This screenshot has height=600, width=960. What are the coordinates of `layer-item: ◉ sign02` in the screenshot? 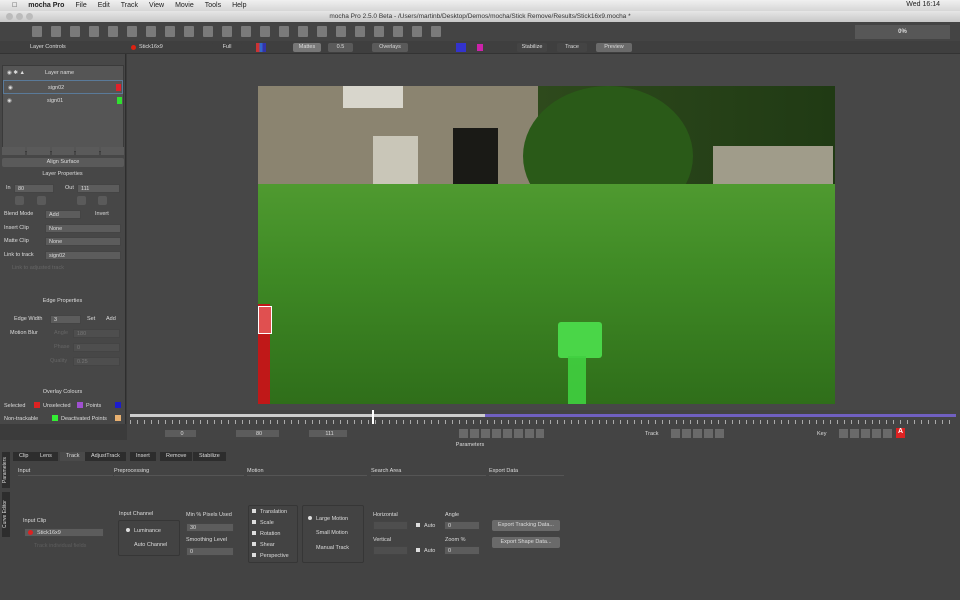 It's located at (63, 87).